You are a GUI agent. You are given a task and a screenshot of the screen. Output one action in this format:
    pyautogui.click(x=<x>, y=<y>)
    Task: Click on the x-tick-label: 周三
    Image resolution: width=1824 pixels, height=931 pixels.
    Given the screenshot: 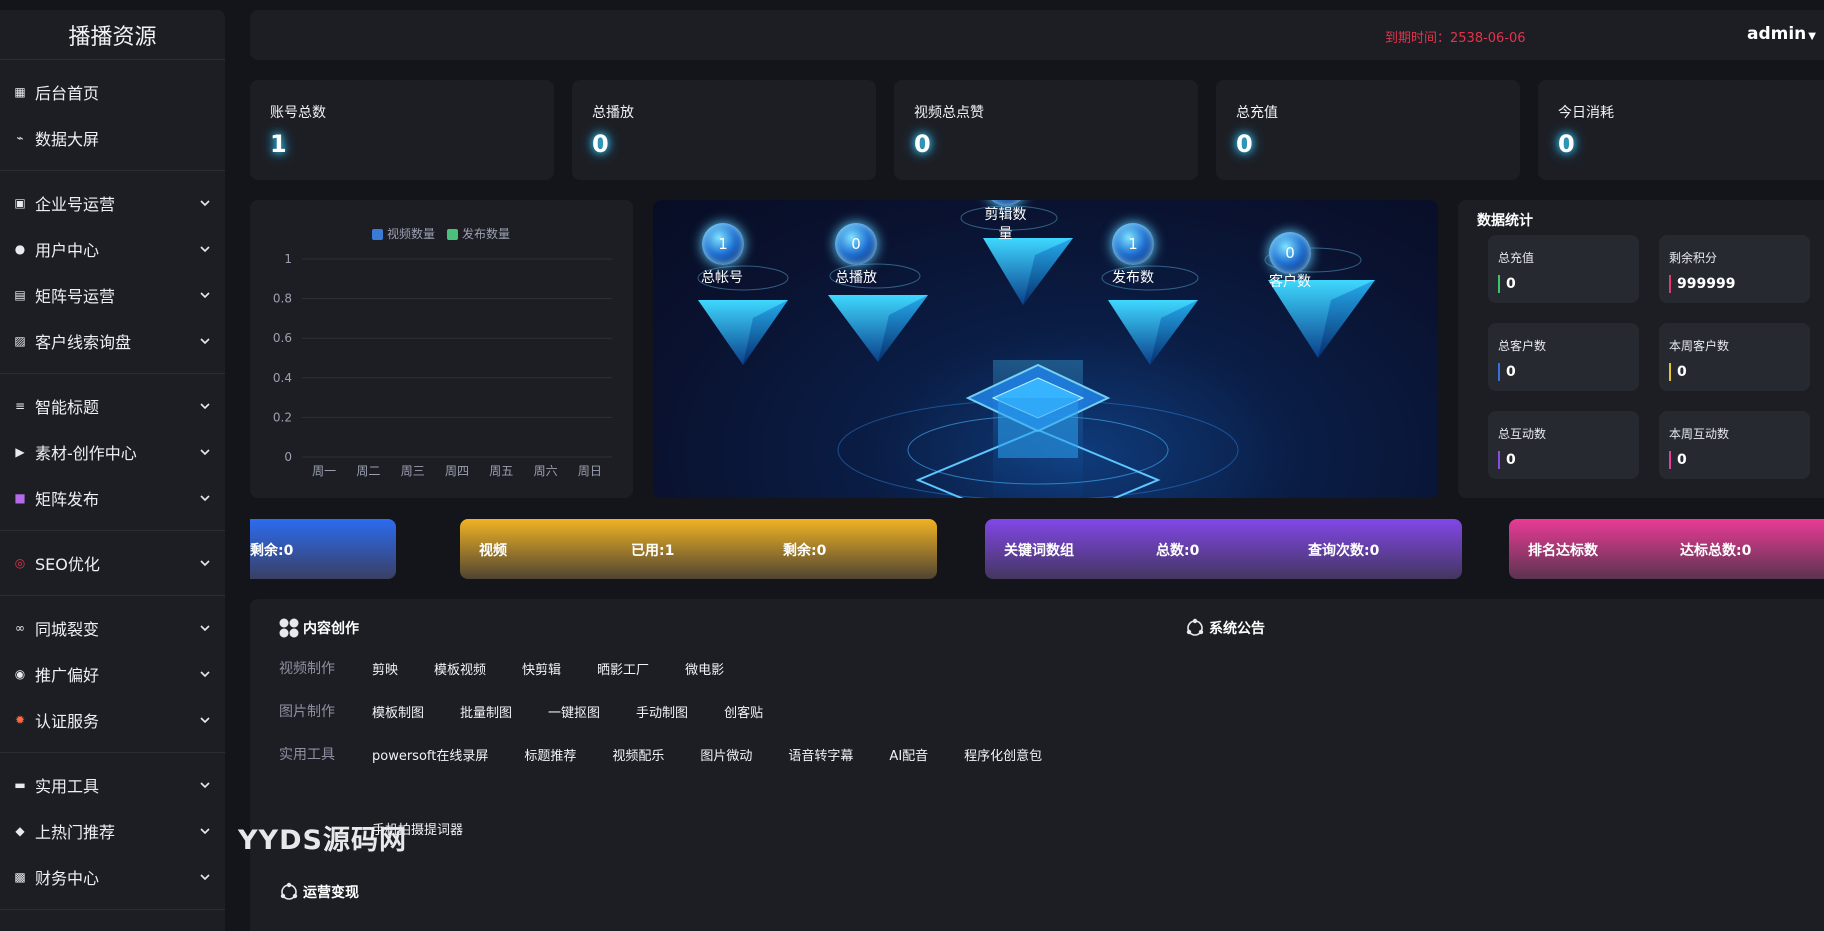 What is the action you would take?
    pyautogui.click(x=413, y=471)
    